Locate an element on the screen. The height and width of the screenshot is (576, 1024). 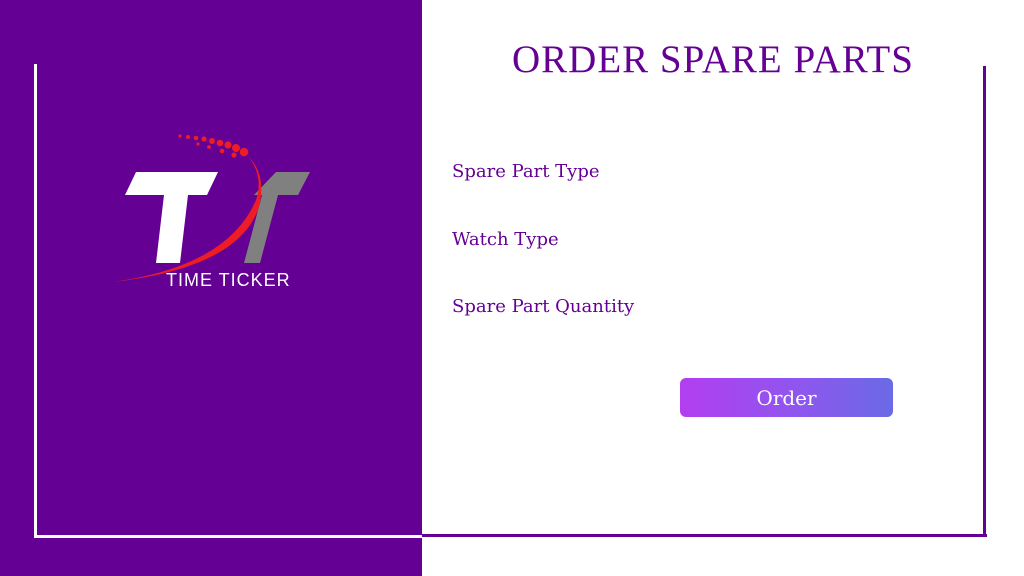
spare-part-quantity-label: Spare Part Quantity is located at coordinates (543, 306).